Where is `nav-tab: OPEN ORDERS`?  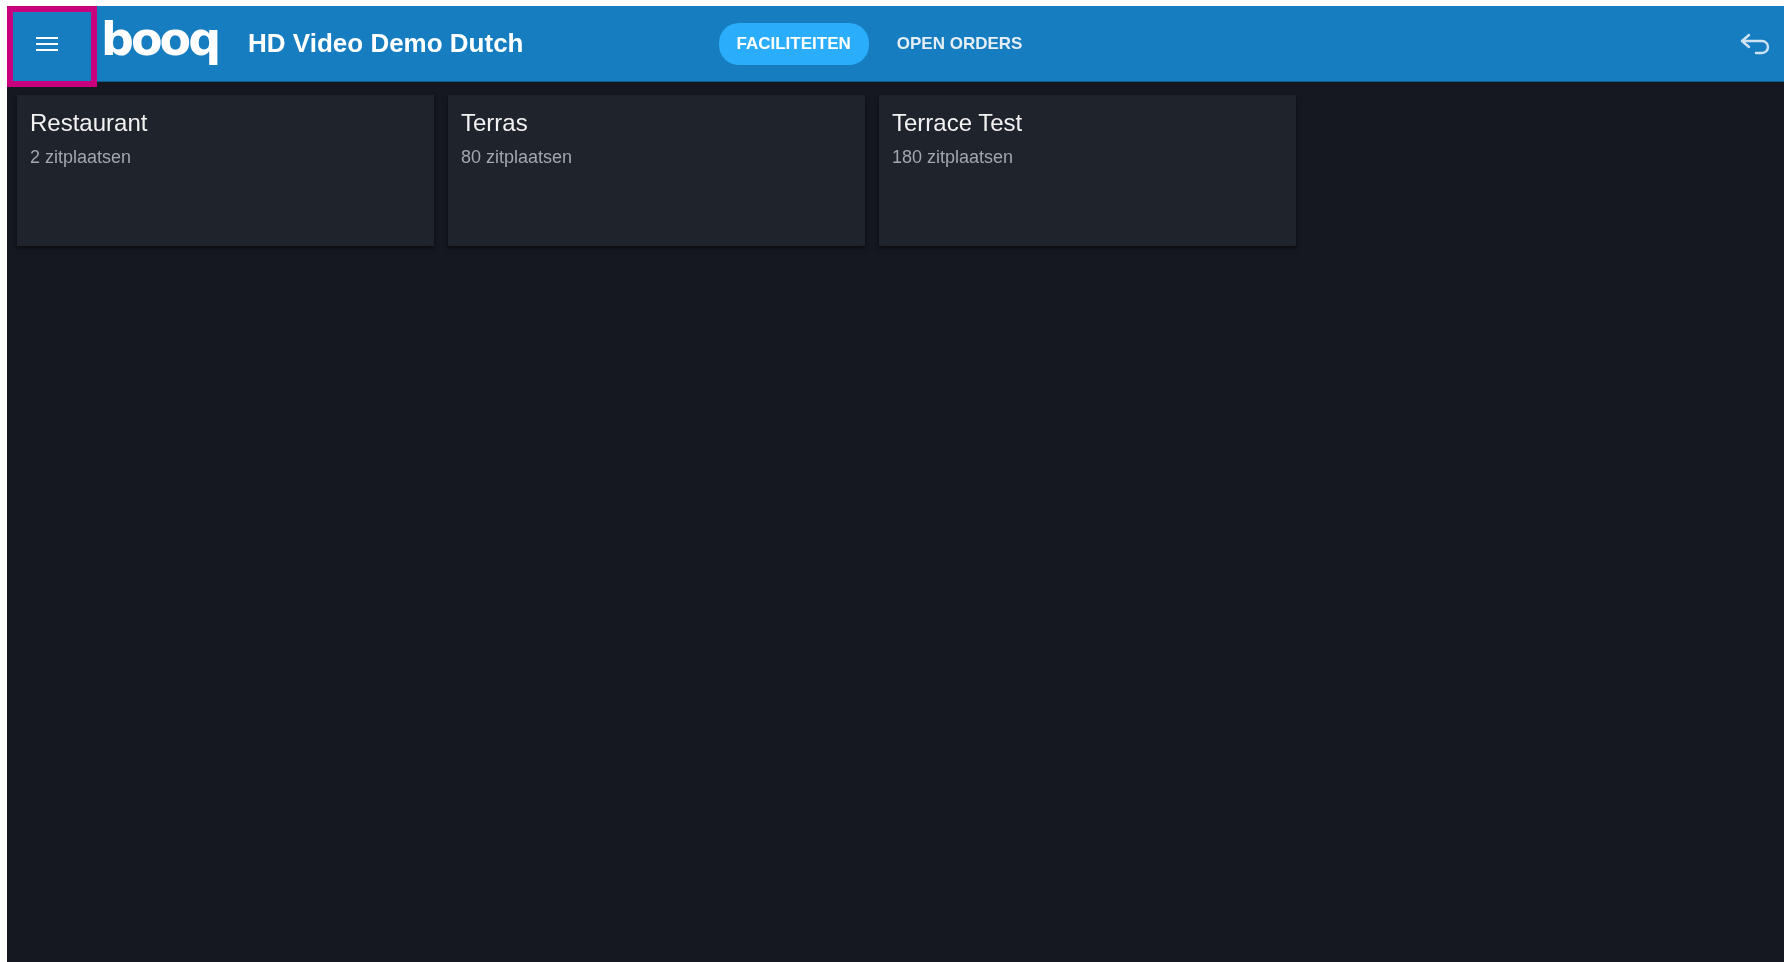
nav-tab: OPEN ORDERS is located at coordinates (959, 43).